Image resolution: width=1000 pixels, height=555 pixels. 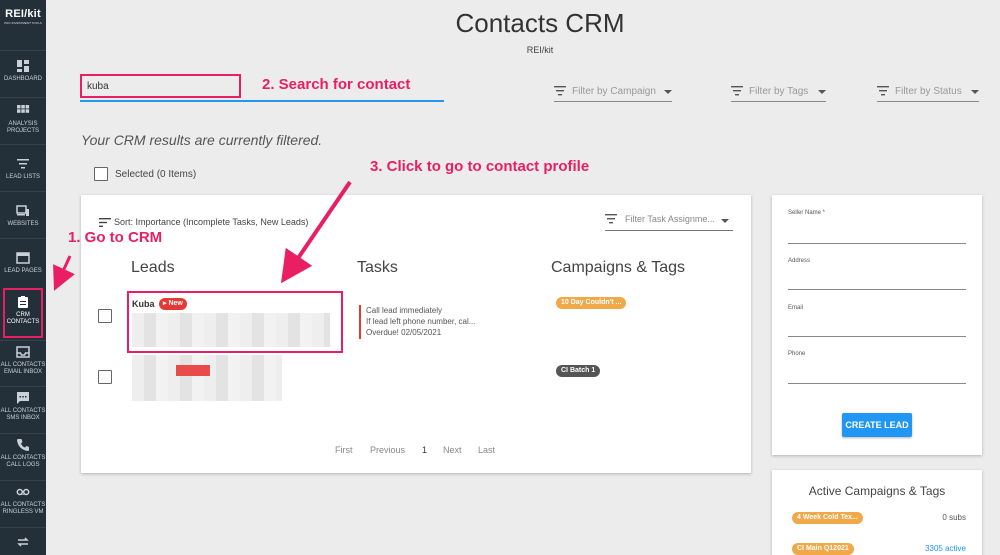 I want to click on annotation-step-3: 3. Click to go to contact profile, so click(x=480, y=166).